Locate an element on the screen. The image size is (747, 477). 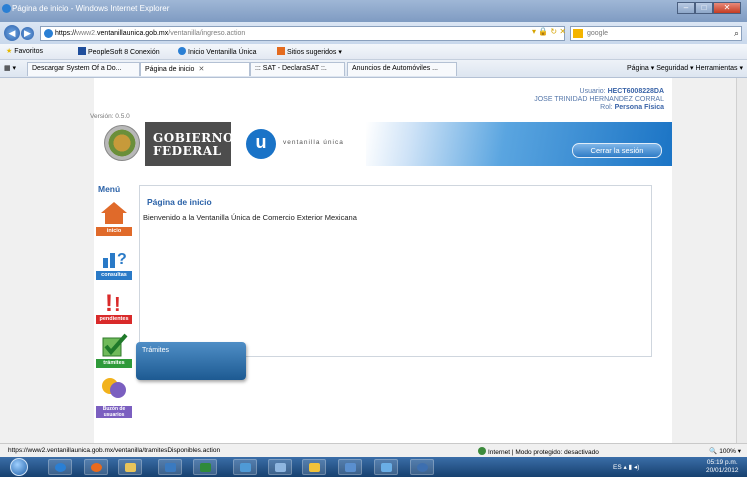
clock-date: 20/01/2012 is located at coordinates (722, 470).